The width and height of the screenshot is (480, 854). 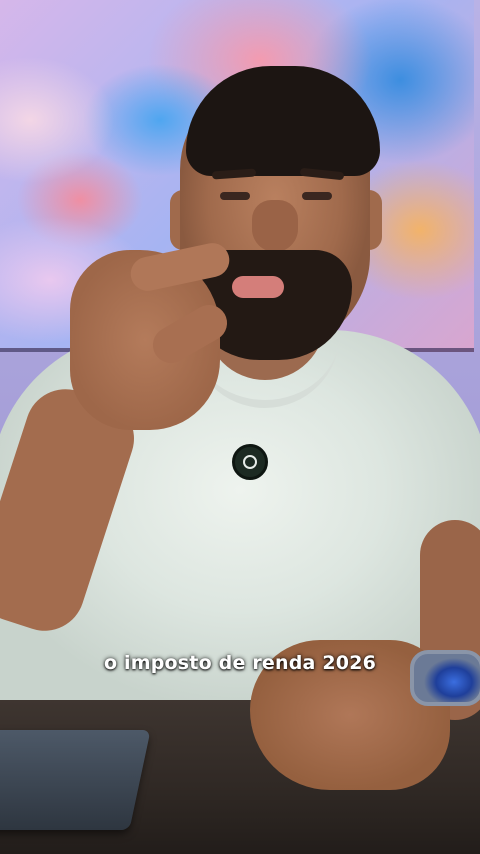 What do you see at coordinates (258, 287) in the screenshot?
I see `presenter-mouth` at bounding box center [258, 287].